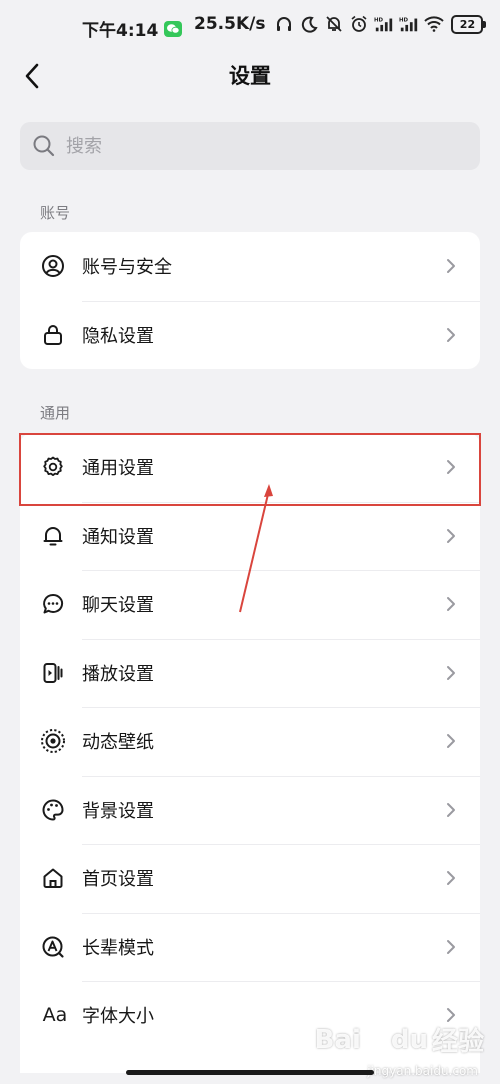  I want to click on settings-item-label: 播放设置, so click(118, 674).